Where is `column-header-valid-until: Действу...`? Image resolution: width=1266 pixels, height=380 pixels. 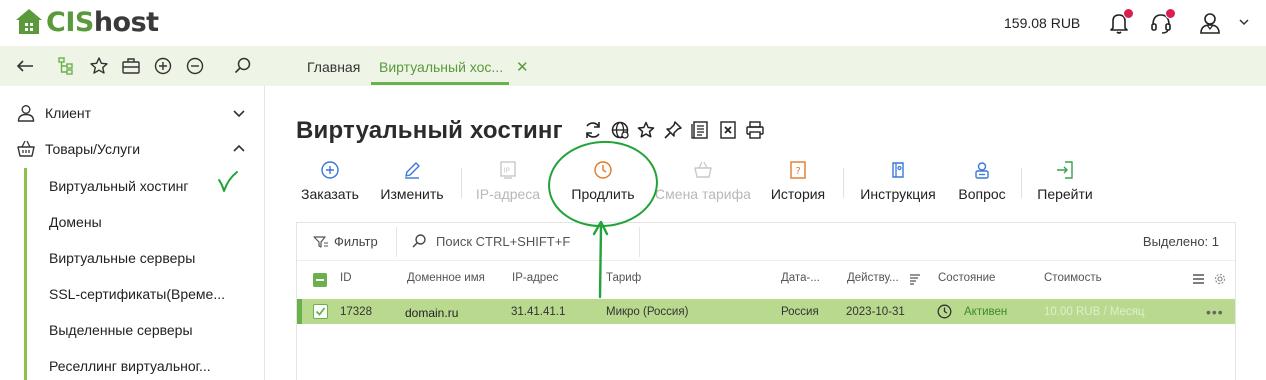 column-header-valid-until: Действу... is located at coordinates (873, 278).